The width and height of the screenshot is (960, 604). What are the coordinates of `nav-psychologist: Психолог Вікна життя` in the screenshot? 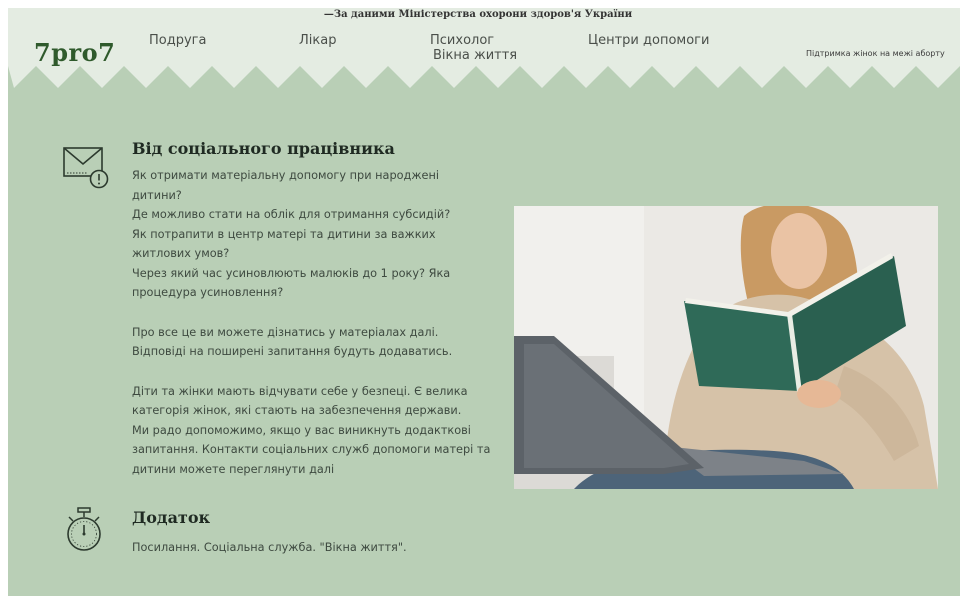 It's located at (473, 48).